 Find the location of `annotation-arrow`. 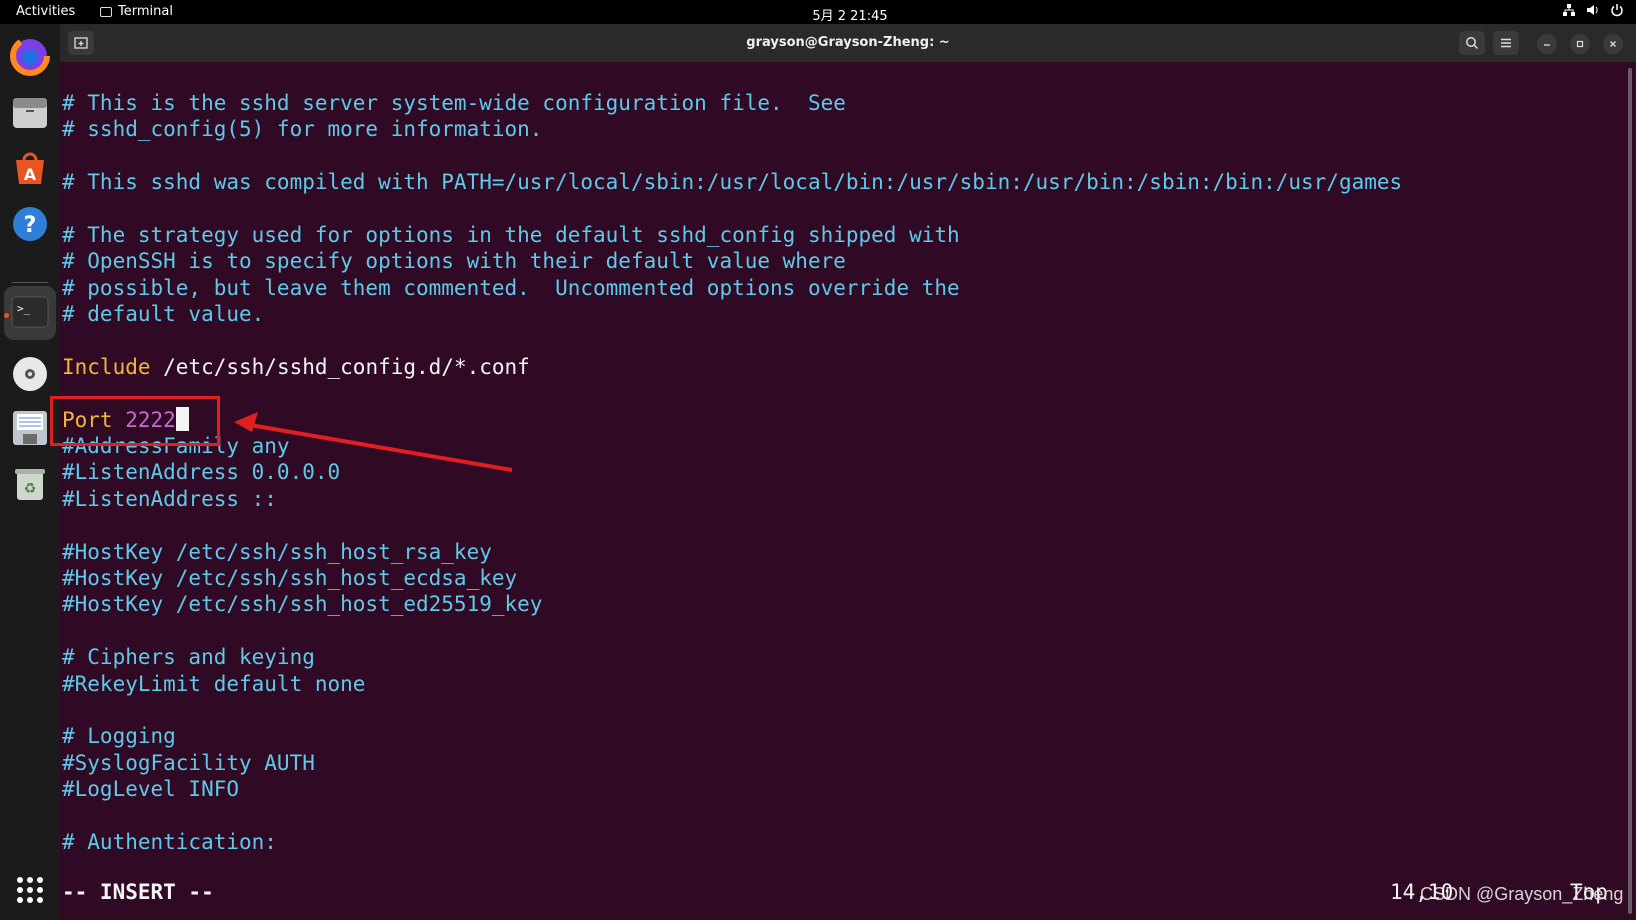

annotation-arrow is located at coordinates (373, 442).